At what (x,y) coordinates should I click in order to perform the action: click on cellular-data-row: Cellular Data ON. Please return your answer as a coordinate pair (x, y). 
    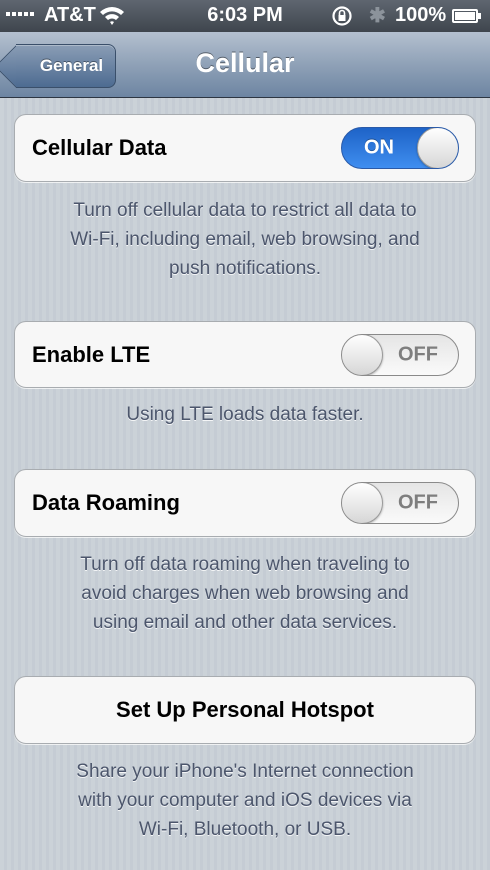
    Looking at the image, I should click on (245, 148).